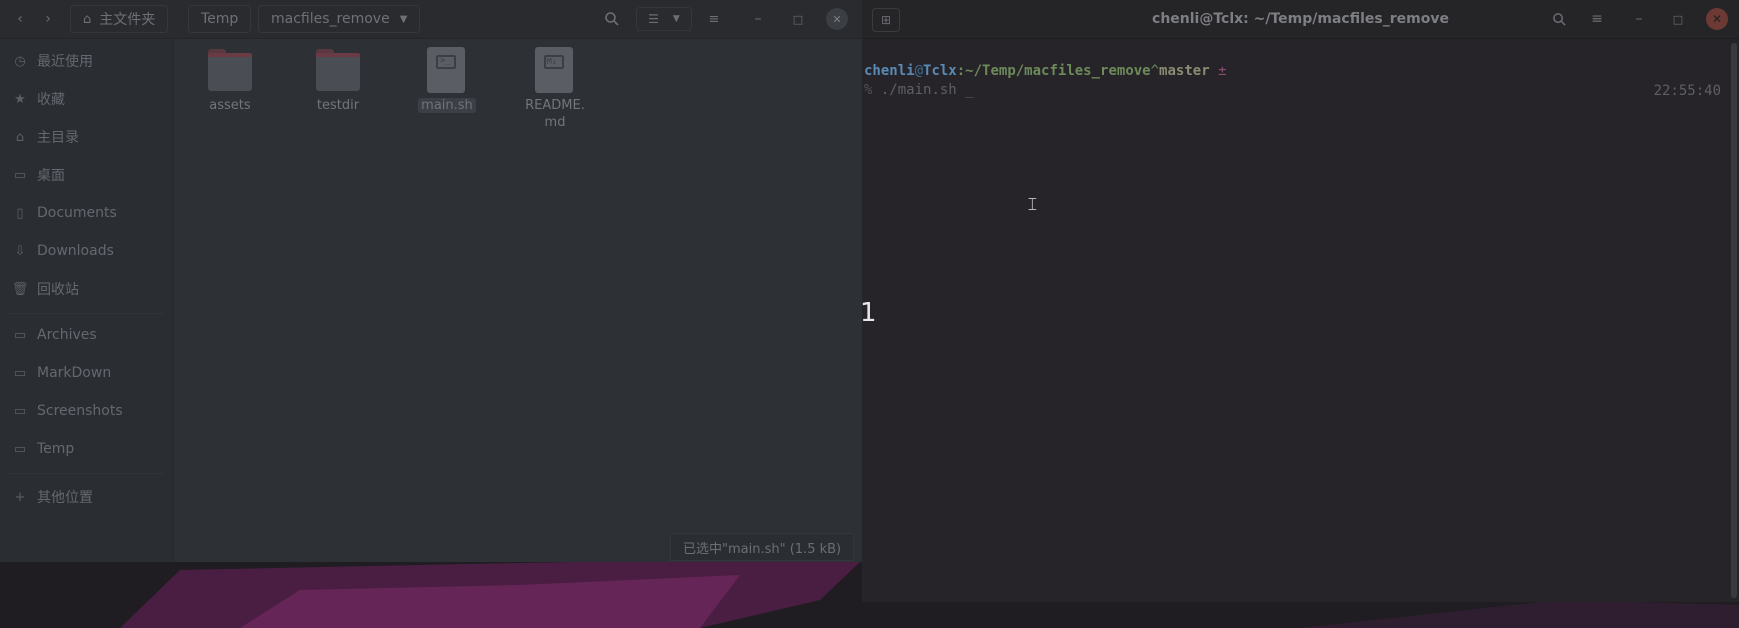  I want to click on terminal-cursor: _, so click(969, 90).